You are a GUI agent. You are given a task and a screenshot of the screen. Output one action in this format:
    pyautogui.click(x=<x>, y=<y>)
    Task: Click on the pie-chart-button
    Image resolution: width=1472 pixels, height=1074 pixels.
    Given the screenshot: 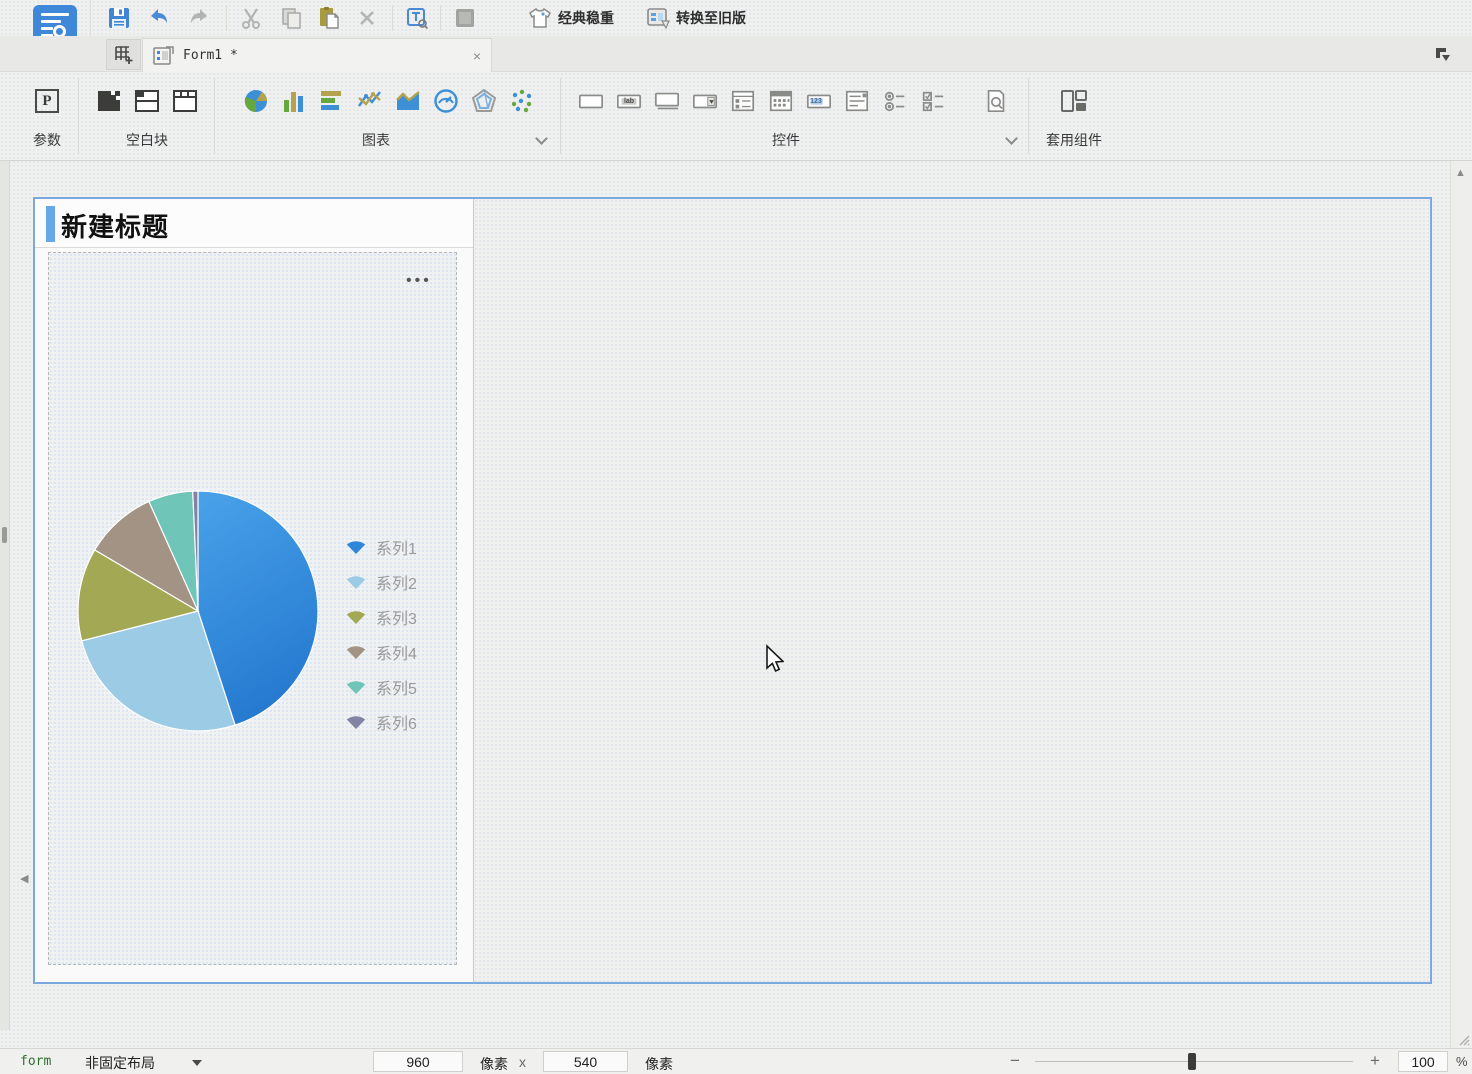 What is the action you would take?
    pyautogui.click(x=256, y=101)
    